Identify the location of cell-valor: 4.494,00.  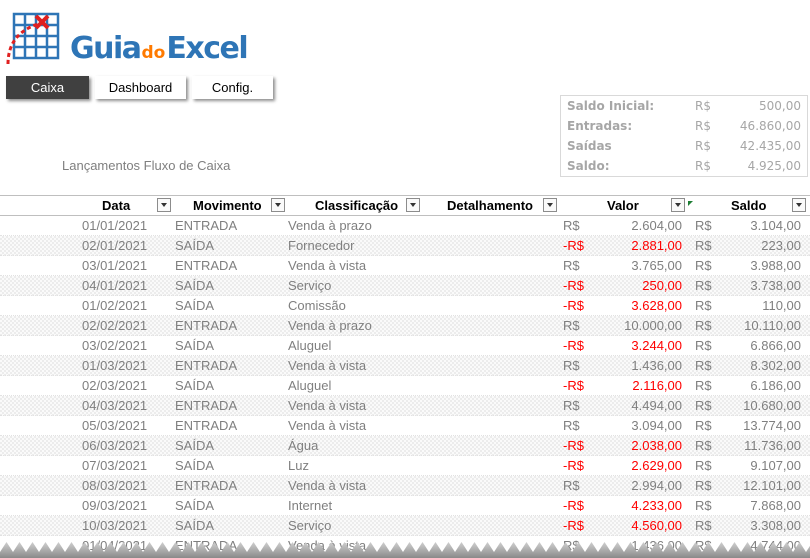
(656, 406).